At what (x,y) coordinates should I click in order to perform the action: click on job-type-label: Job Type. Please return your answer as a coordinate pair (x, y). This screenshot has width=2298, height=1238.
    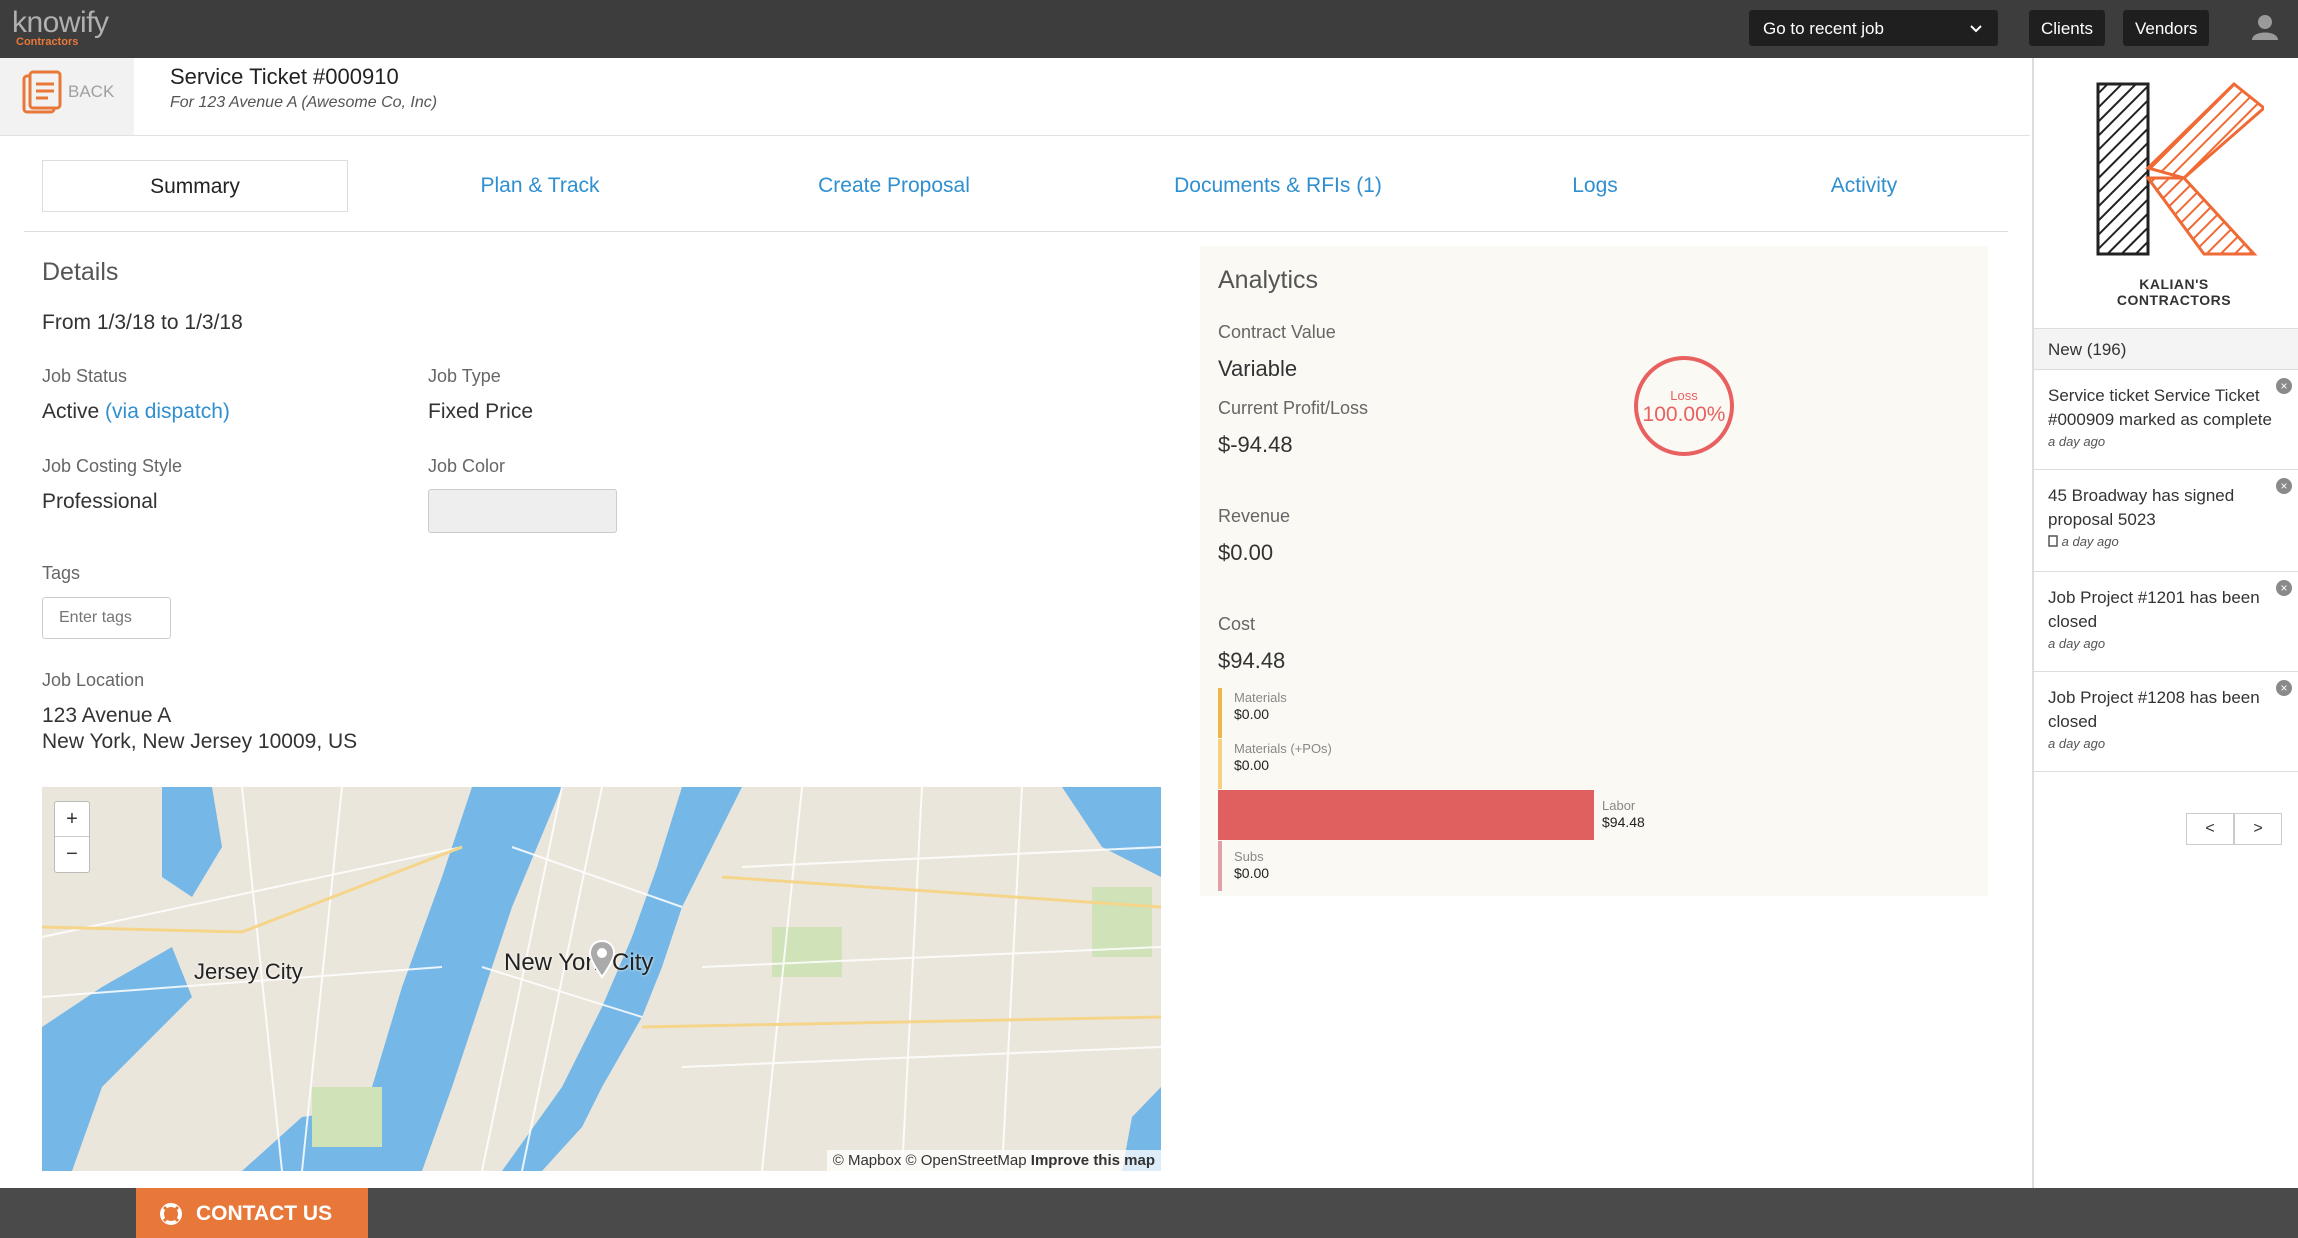
    Looking at the image, I should click on (464, 376).